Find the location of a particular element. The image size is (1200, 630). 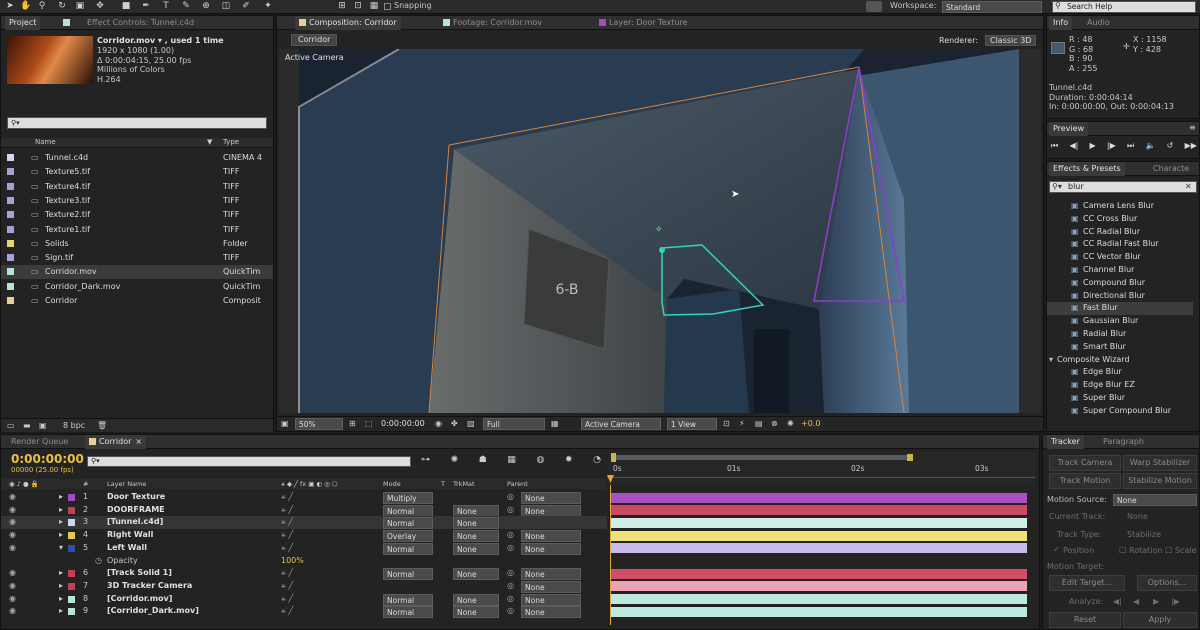

interpret-footage-icon: ▭ is located at coordinates (11, 425).